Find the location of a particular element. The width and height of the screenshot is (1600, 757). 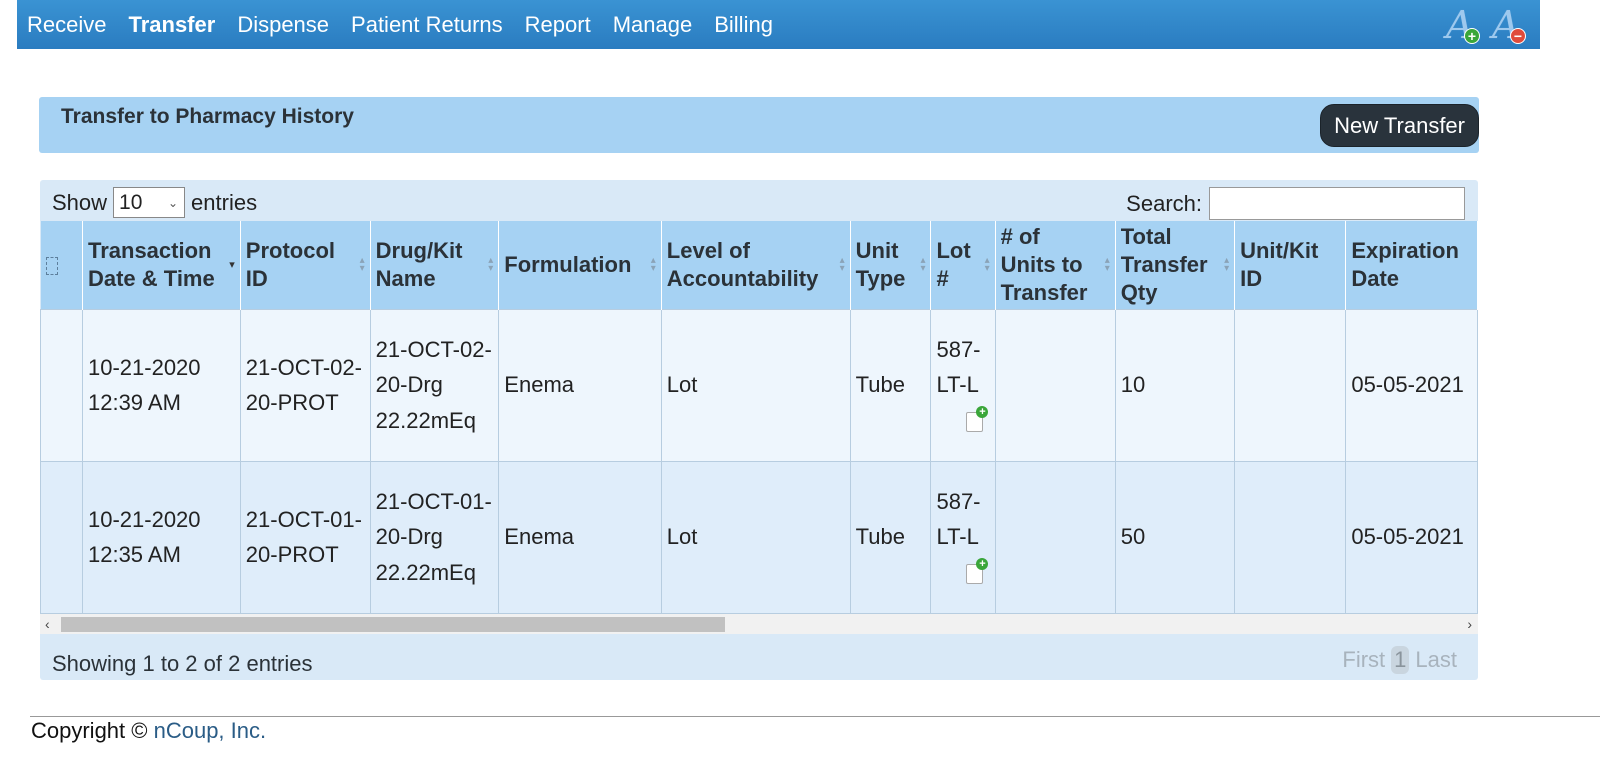

copyright: Copyright © nCoup, Inc. is located at coordinates (148, 731).